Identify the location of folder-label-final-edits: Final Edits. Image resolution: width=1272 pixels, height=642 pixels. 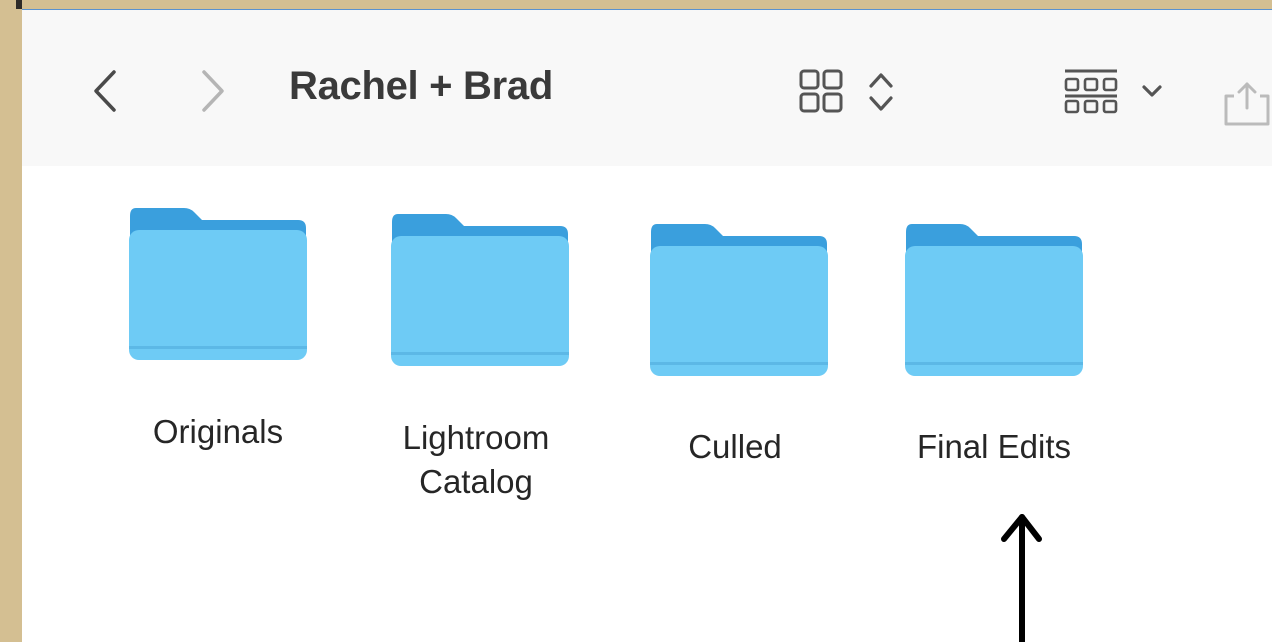
(994, 446).